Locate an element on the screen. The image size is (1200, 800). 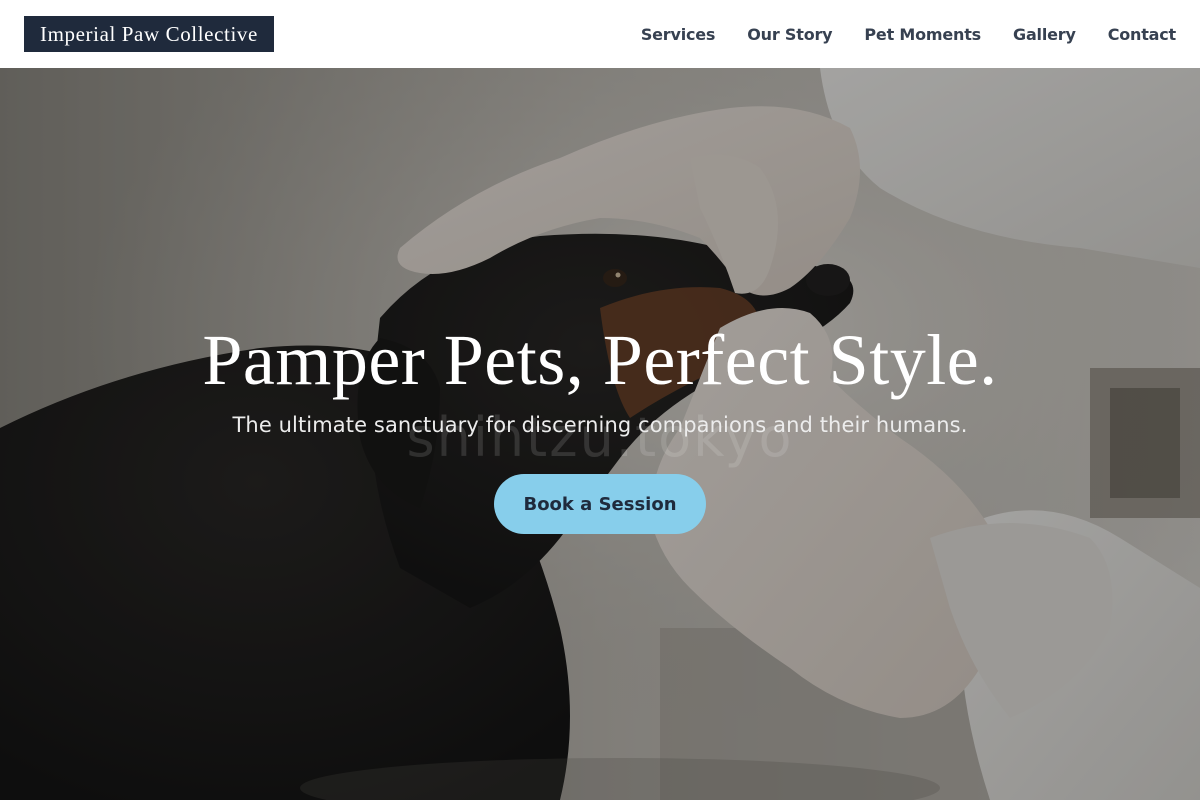
nav-link-pet-moments: Pet Moments is located at coordinates (922, 34).